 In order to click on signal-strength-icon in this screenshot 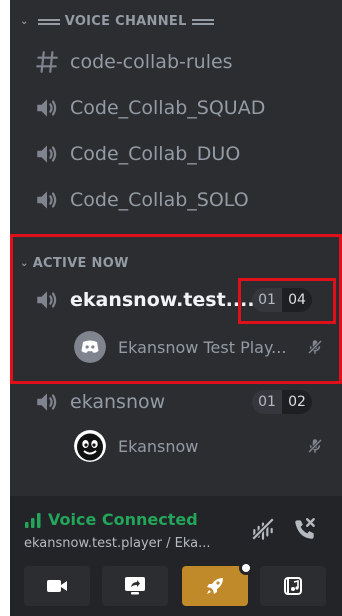, I will do `click(33, 520)`.